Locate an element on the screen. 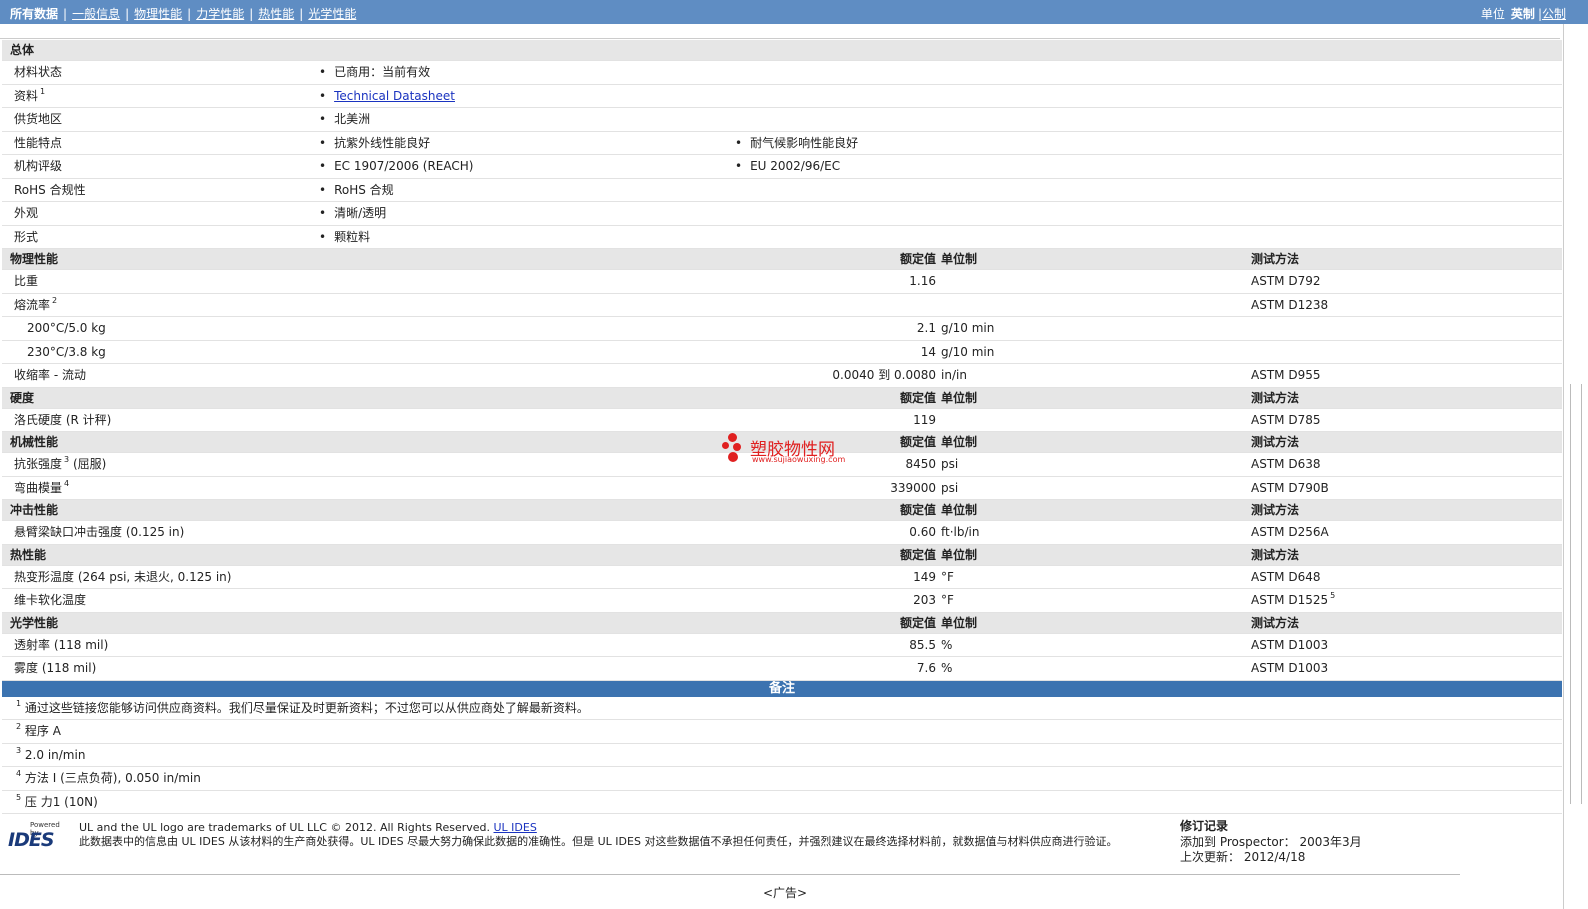 This screenshot has height=909, width=1588. row-value: • EC 1907/2006 (REACH) is located at coordinates (396, 166).